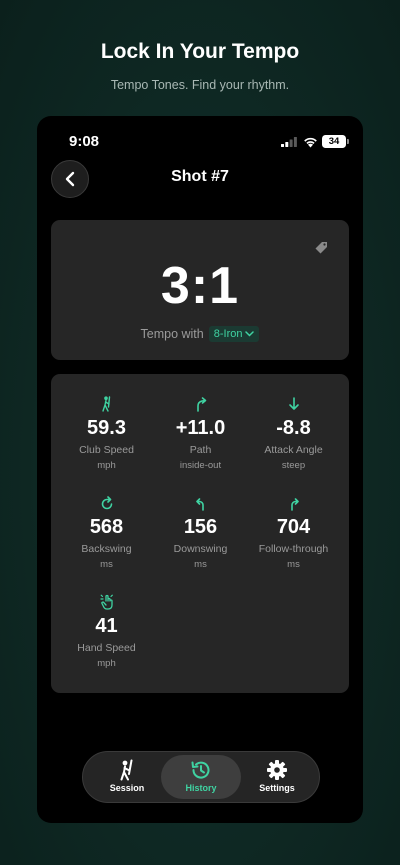 The width and height of the screenshot is (400, 865). What do you see at coordinates (106, 428) in the screenshot?
I see `metric-value: 59.3` at bounding box center [106, 428].